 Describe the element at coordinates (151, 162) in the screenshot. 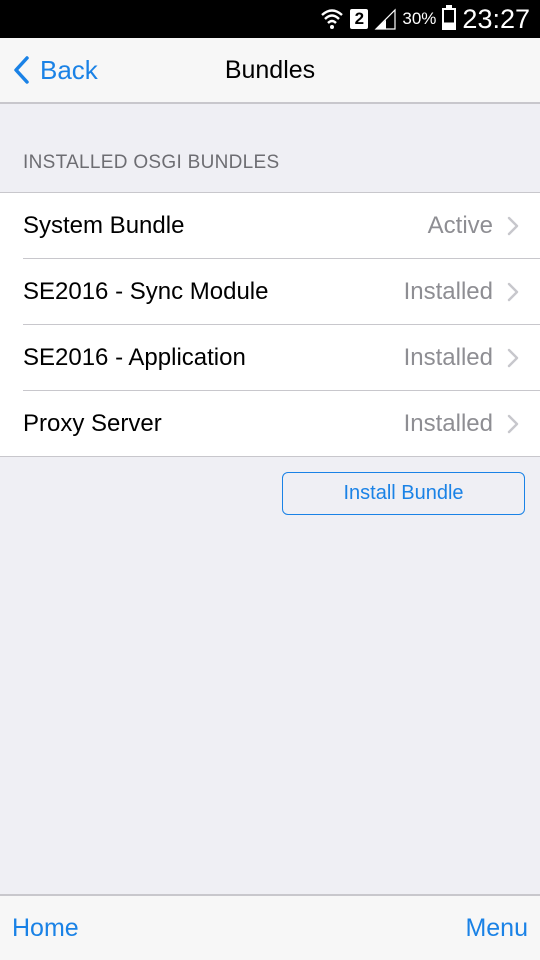

I see `section-header: INSTALLED OSGI BUNDLES` at that location.